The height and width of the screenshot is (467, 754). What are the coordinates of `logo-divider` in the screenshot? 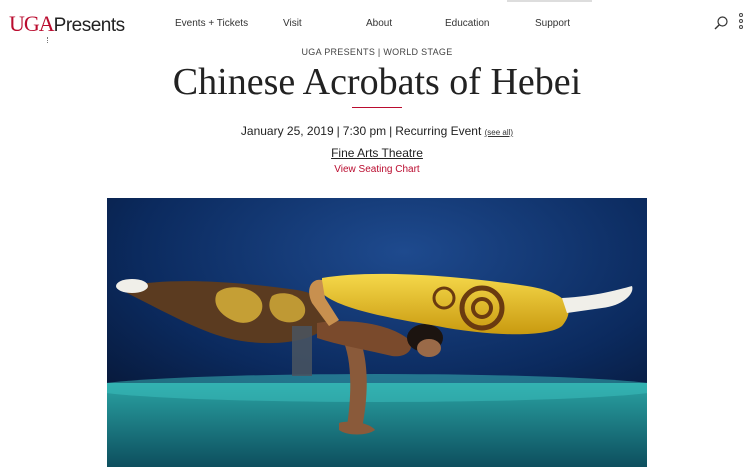 It's located at (48, 40).